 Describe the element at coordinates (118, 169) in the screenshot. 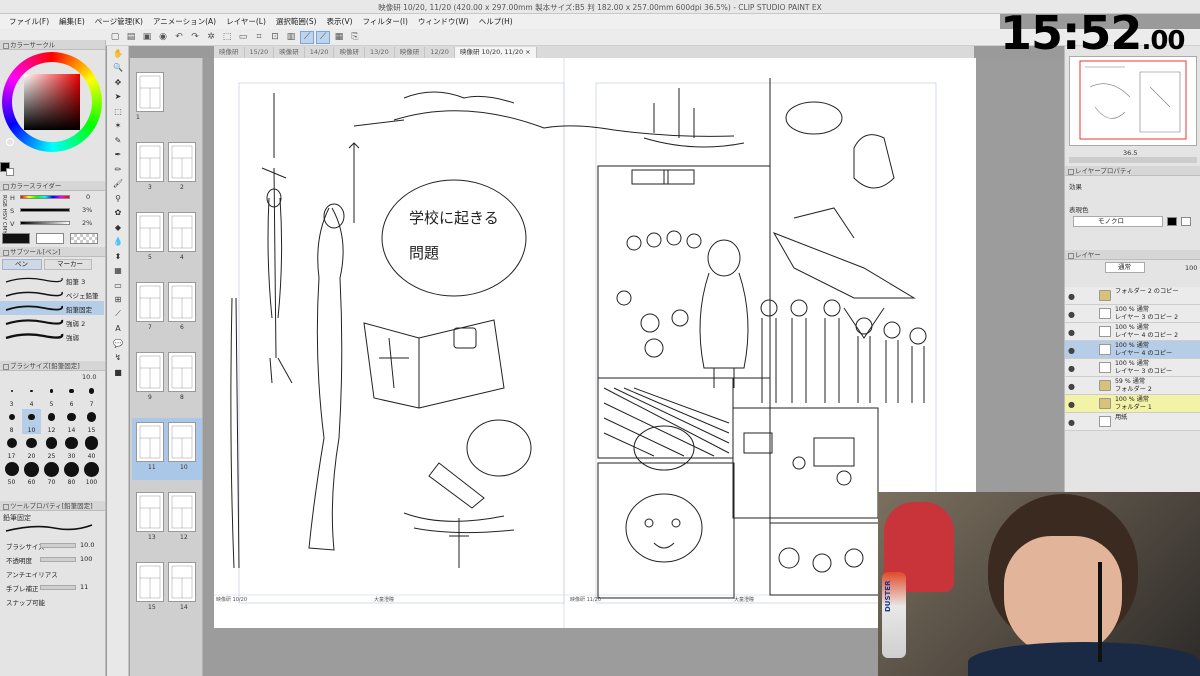

I see `pencil-icon: ✏` at that location.